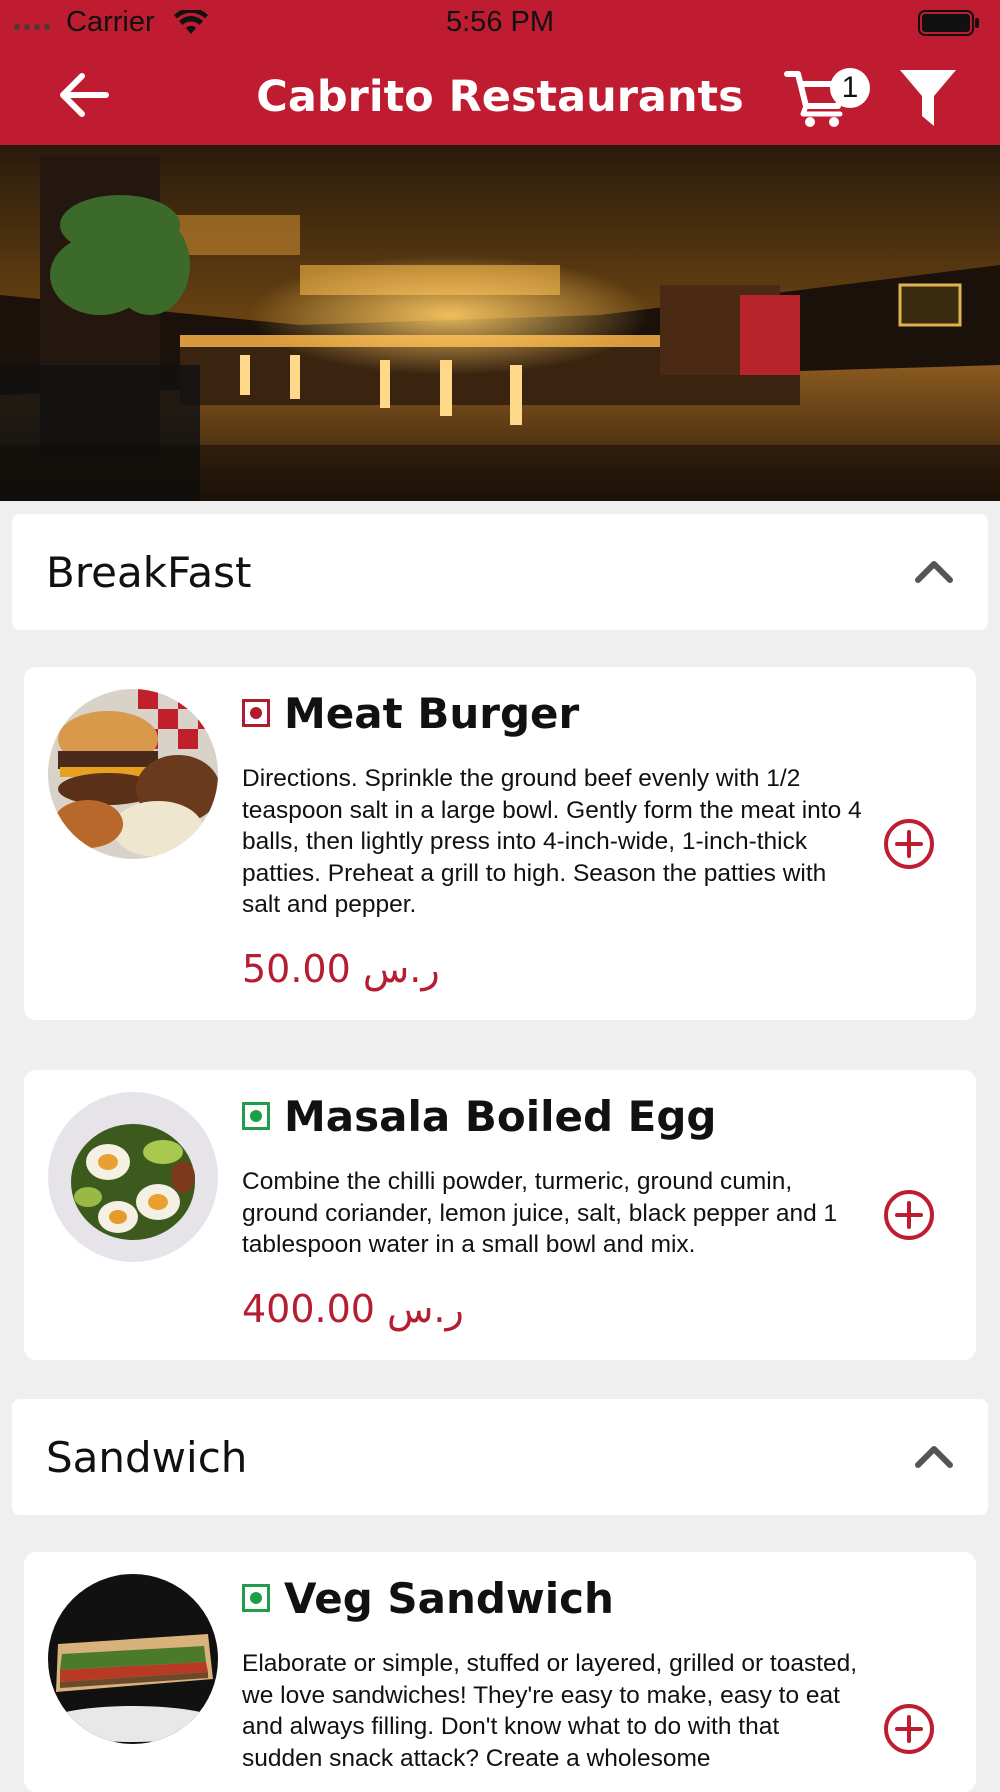 Image resolution: width=1000 pixels, height=1792 pixels. I want to click on non-veg-indicator-icon, so click(256, 713).